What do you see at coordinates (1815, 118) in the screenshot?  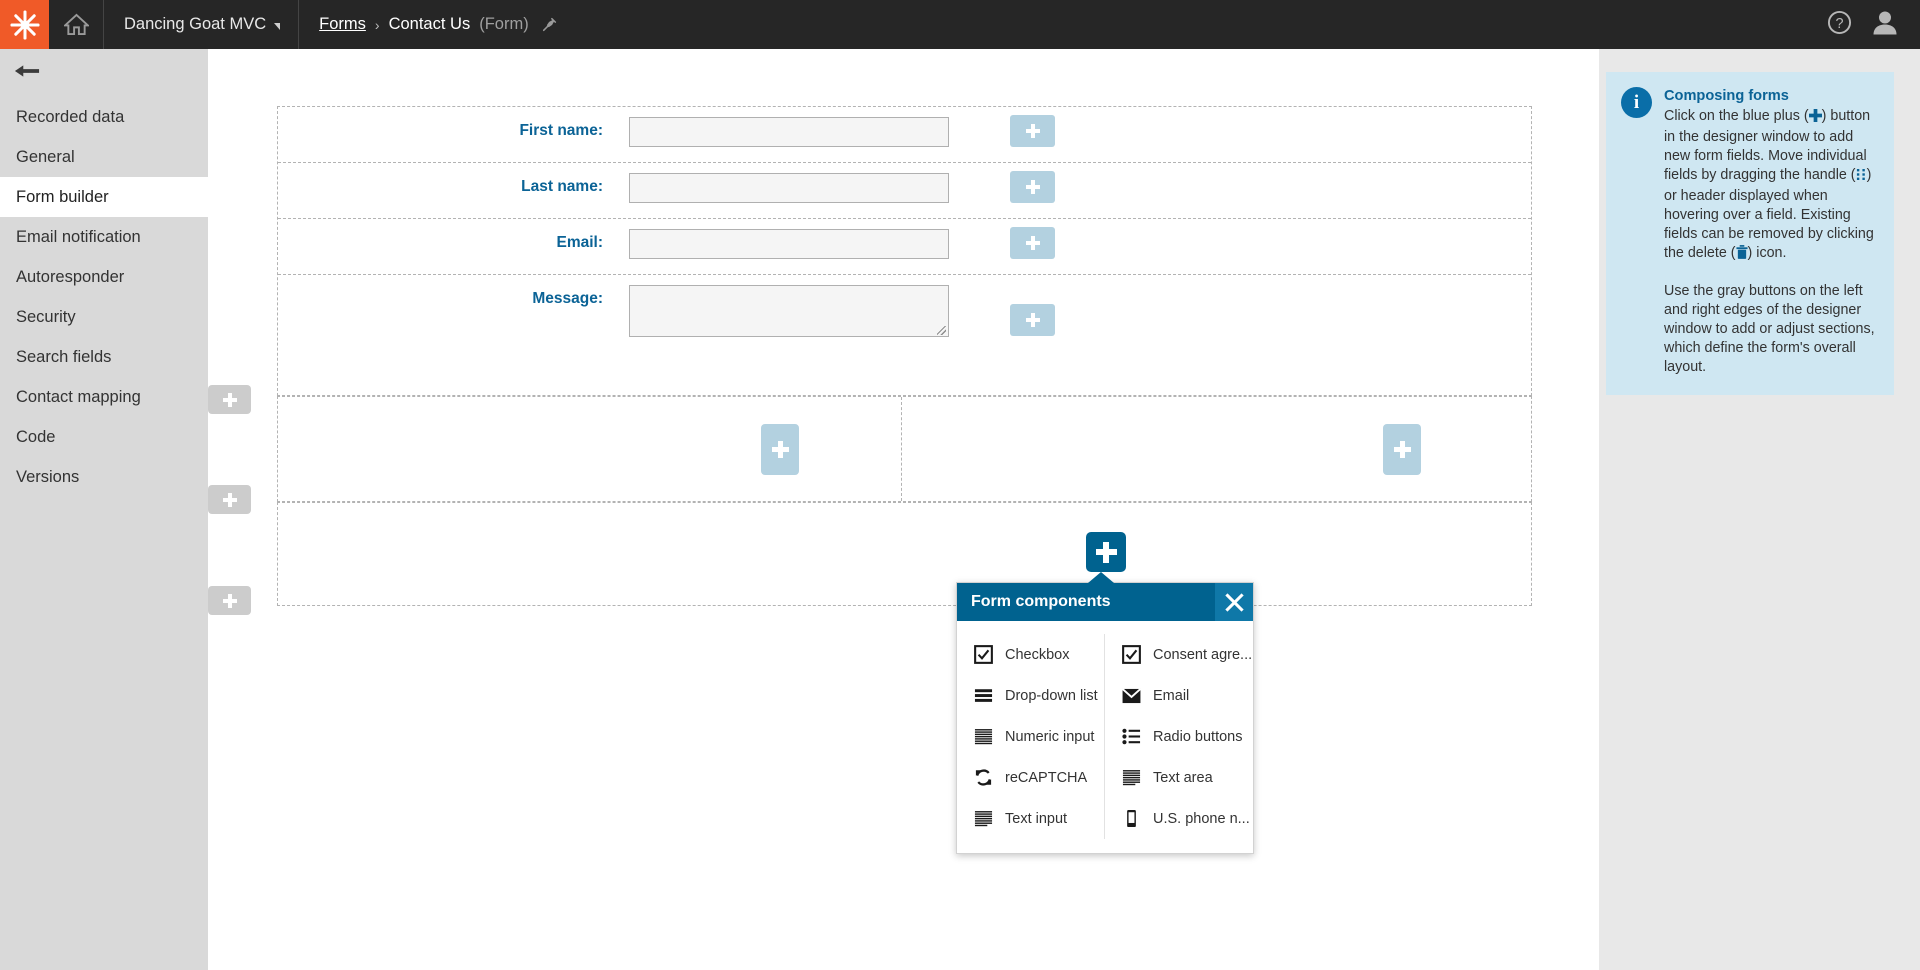 I see `plus-icon` at bounding box center [1815, 118].